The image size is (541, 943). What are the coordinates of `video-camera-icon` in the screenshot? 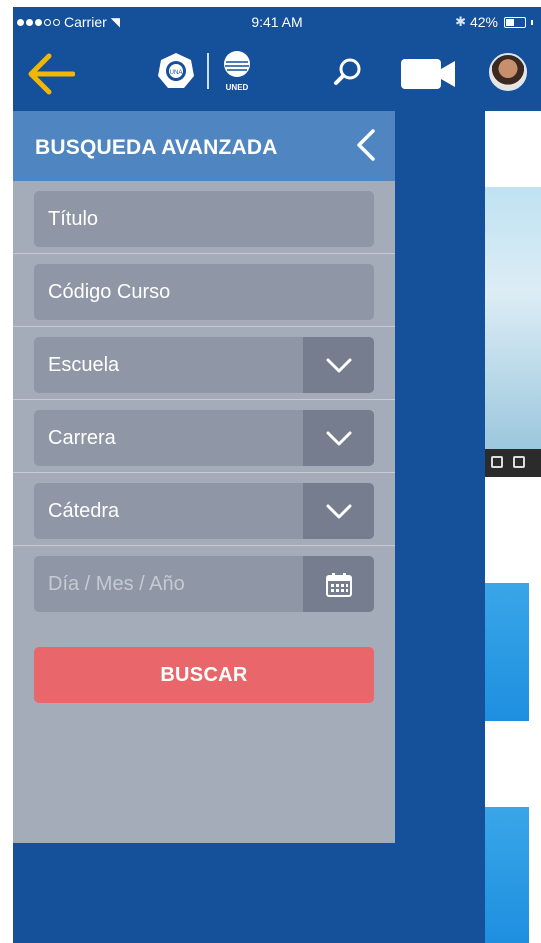 It's located at (428, 74).